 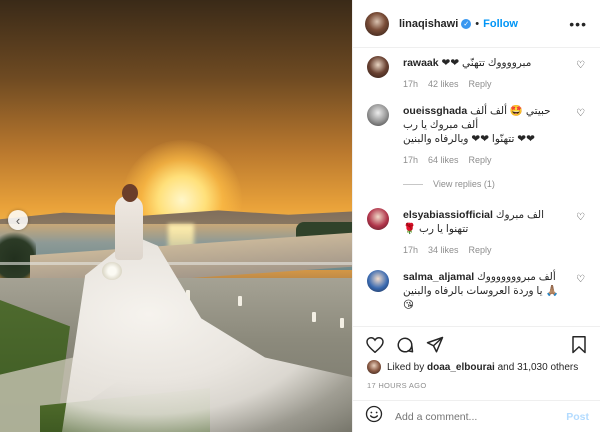 What do you see at coordinates (129, 228) in the screenshot?
I see `bride` at bounding box center [129, 228].